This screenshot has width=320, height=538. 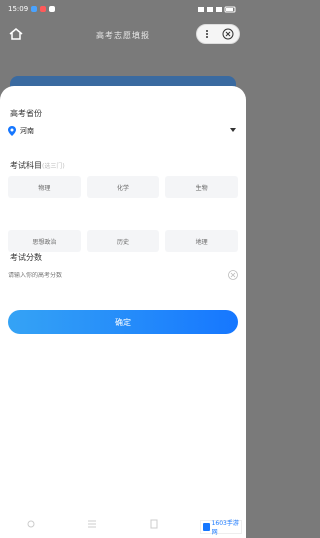 I want to click on signal-battery-icons, so click(x=217, y=9).